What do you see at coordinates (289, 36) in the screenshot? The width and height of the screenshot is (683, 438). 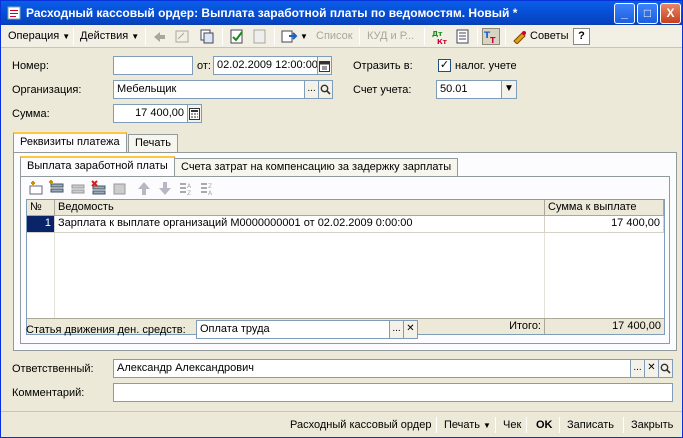 I see `create-based-on-icon` at bounding box center [289, 36].